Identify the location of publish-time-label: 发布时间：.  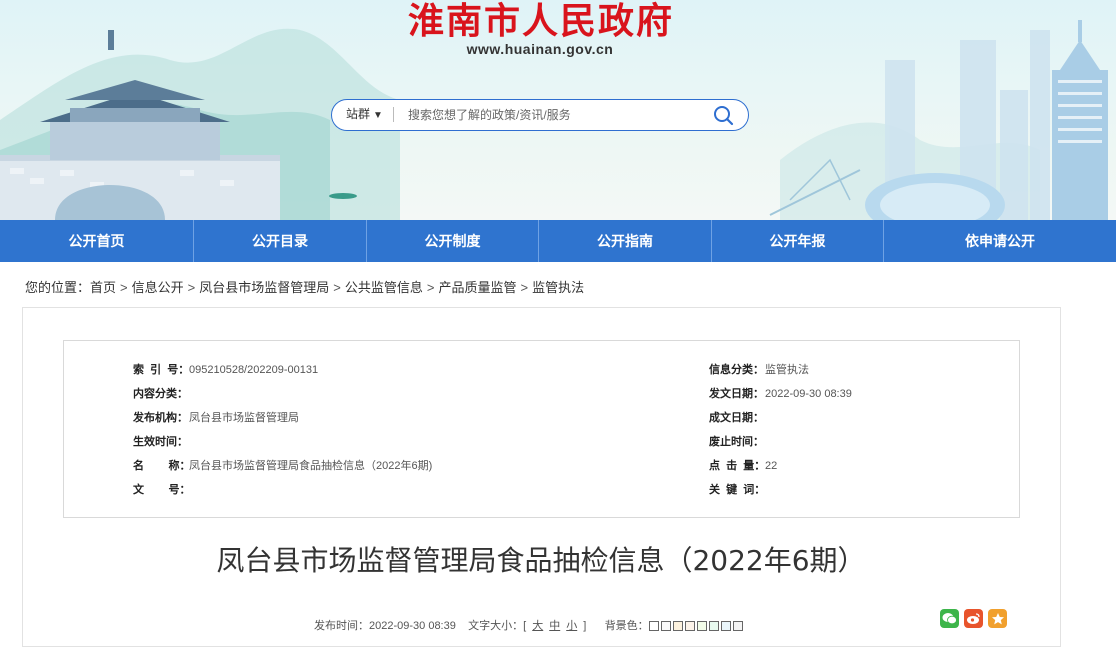
(341, 626).